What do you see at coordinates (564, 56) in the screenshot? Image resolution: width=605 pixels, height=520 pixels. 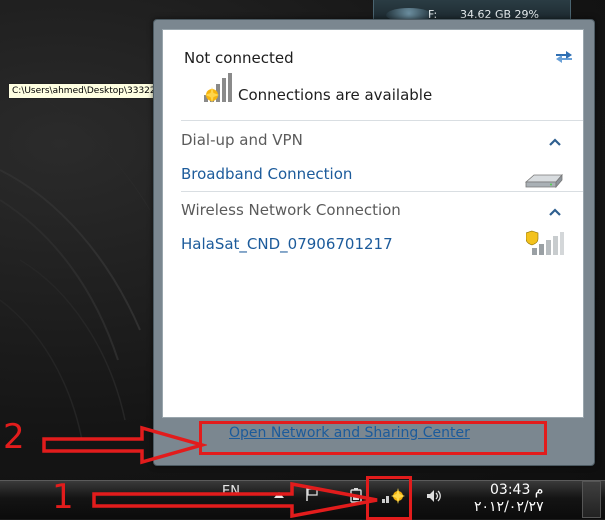 I see `refresh-arrows-icon` at bounding box center [564, 56].